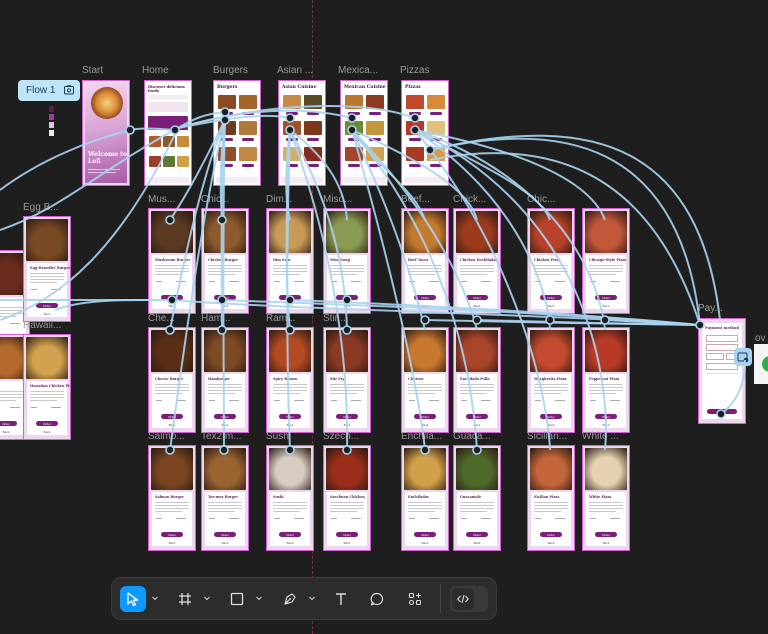 The image size is (768, 634). What do you see at coordinates (760, 338) in the screenshot?
I see `frame-label-overflow: ov` at bounding box center [760, 338].